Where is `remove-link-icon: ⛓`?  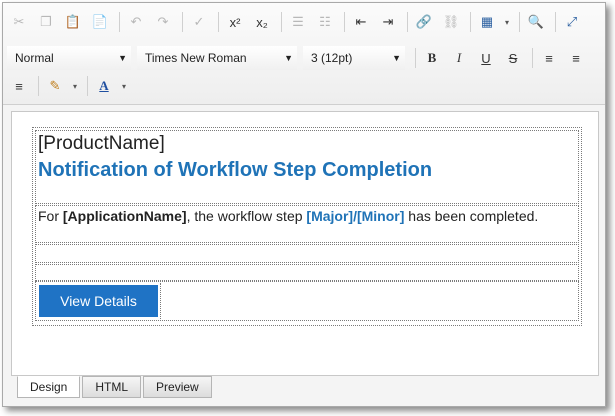
remove-link-icon: ⛓ is located at coordinates (451, 22).